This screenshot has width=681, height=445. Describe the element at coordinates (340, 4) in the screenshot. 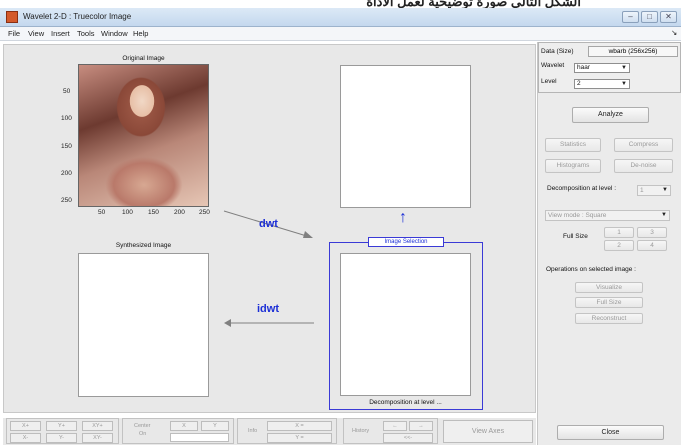

I see `overlay-caption: الشكل التالي صورة توضيحية لعمل الأداة` at that location.